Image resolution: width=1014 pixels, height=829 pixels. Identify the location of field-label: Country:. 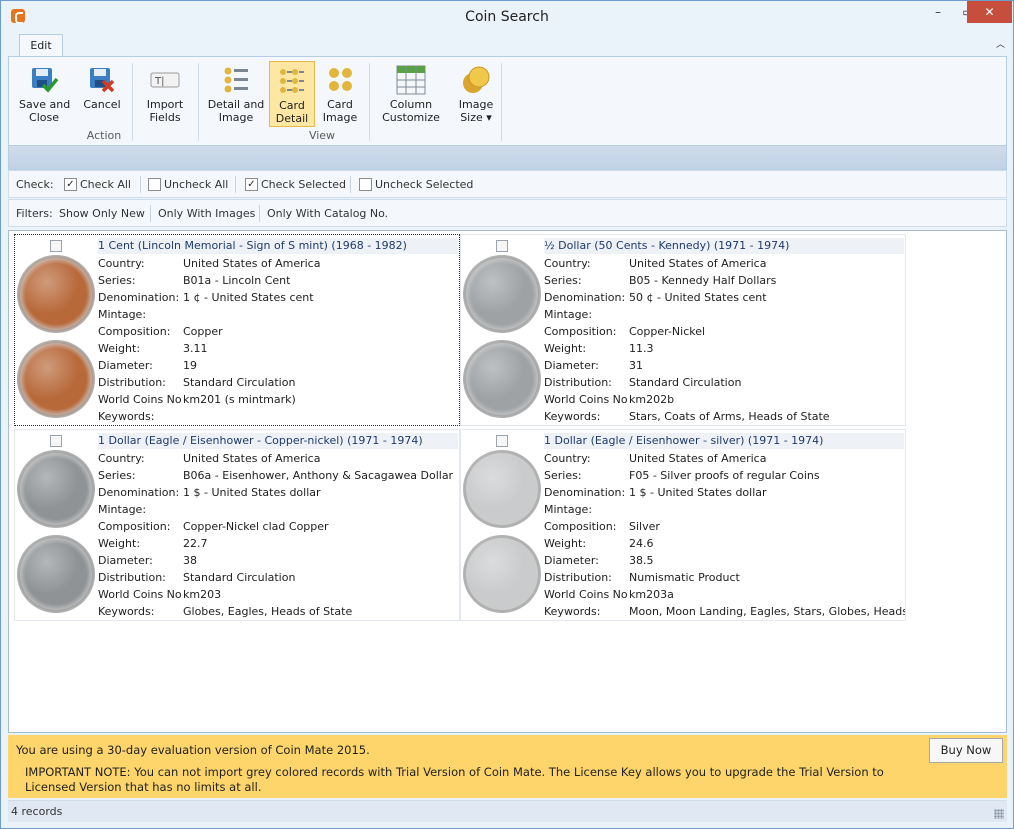
(567, 458).